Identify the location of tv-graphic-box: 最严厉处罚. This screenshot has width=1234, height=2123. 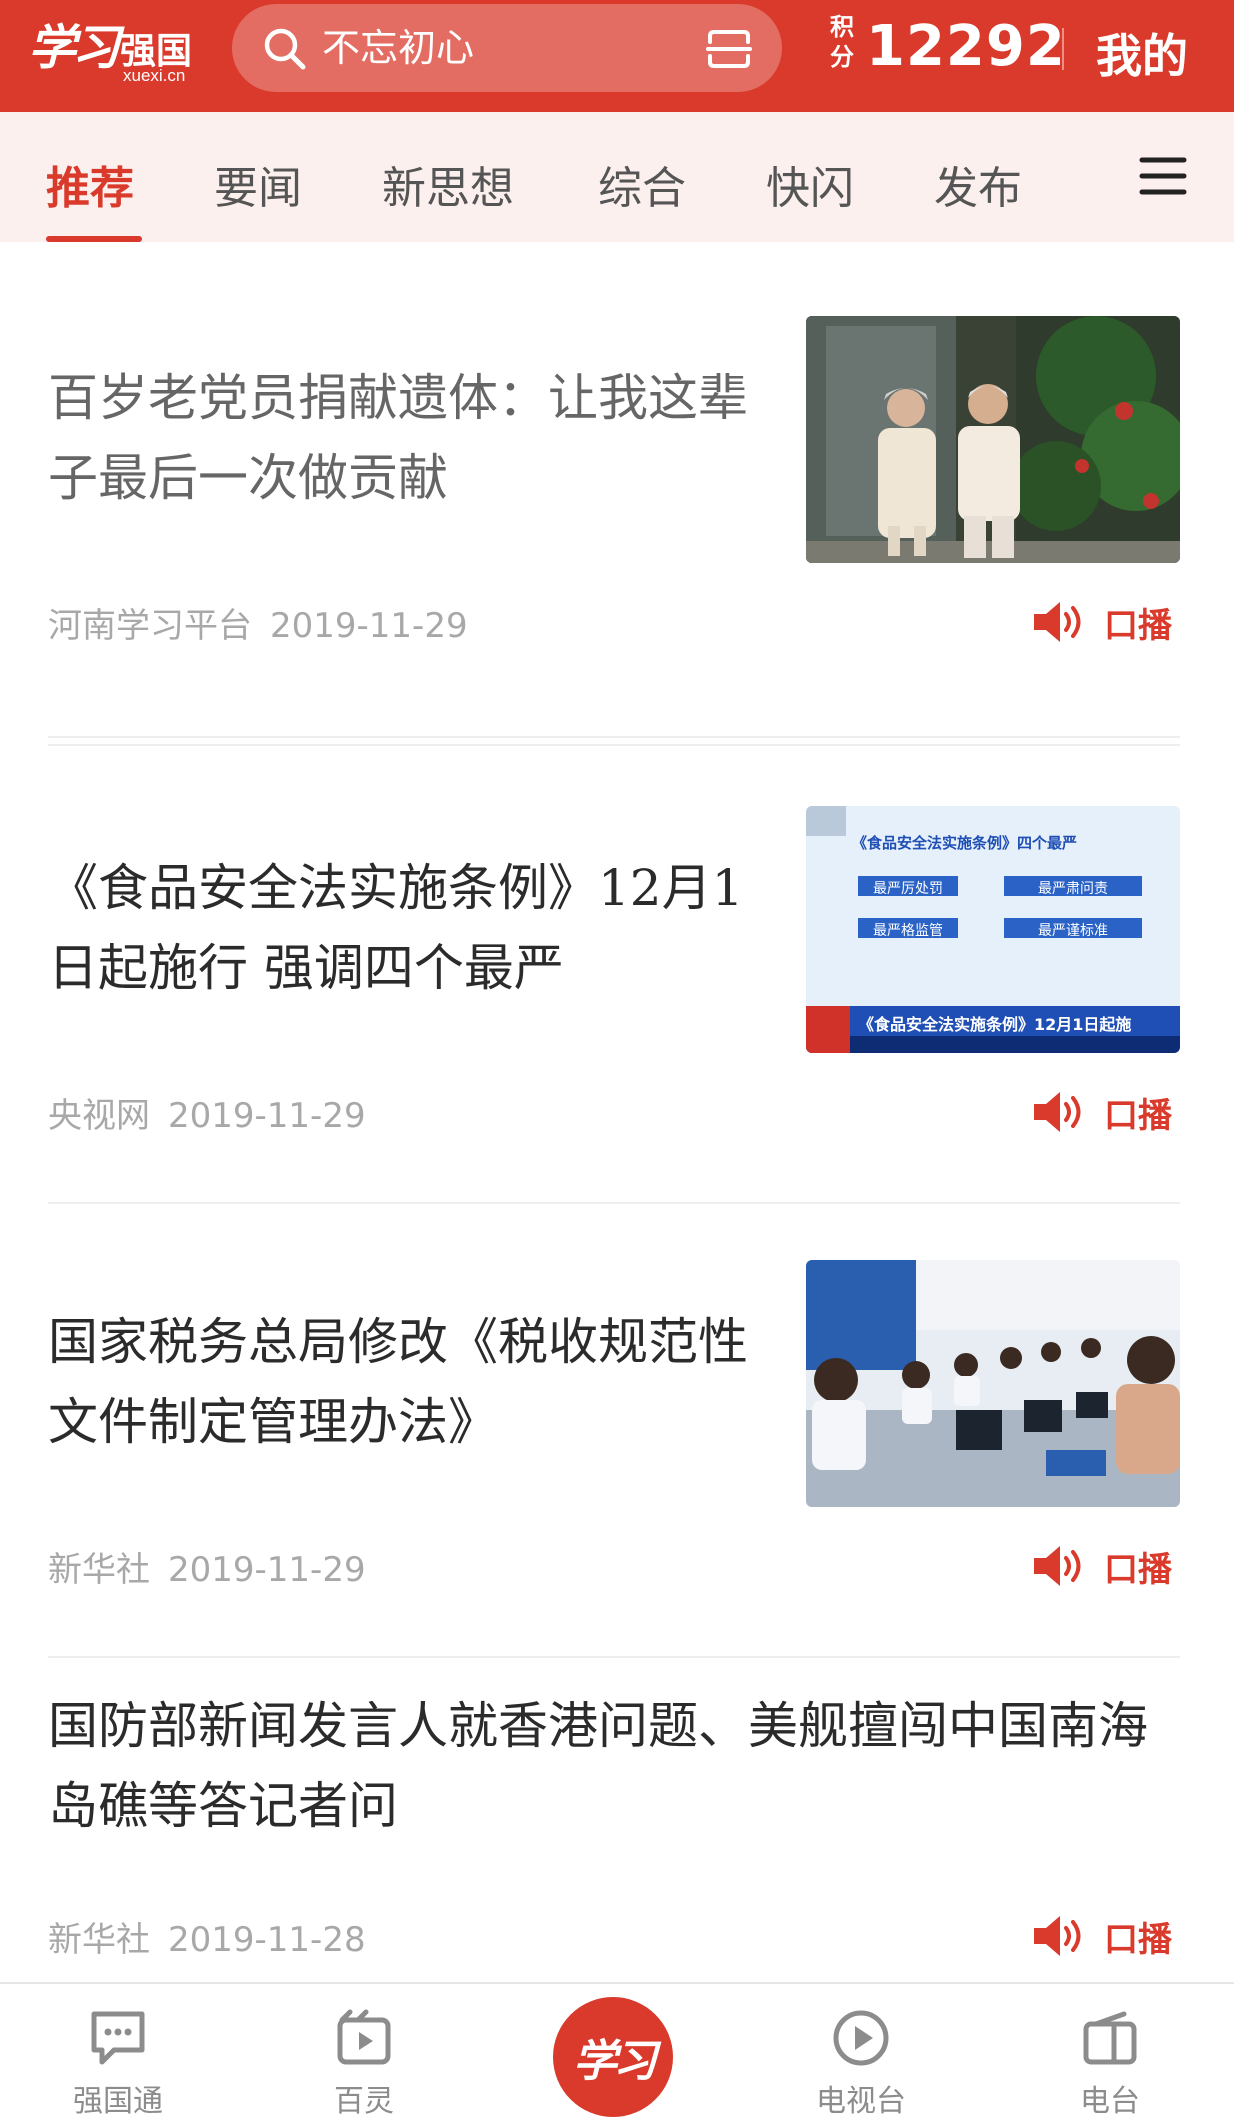
(908, 889).